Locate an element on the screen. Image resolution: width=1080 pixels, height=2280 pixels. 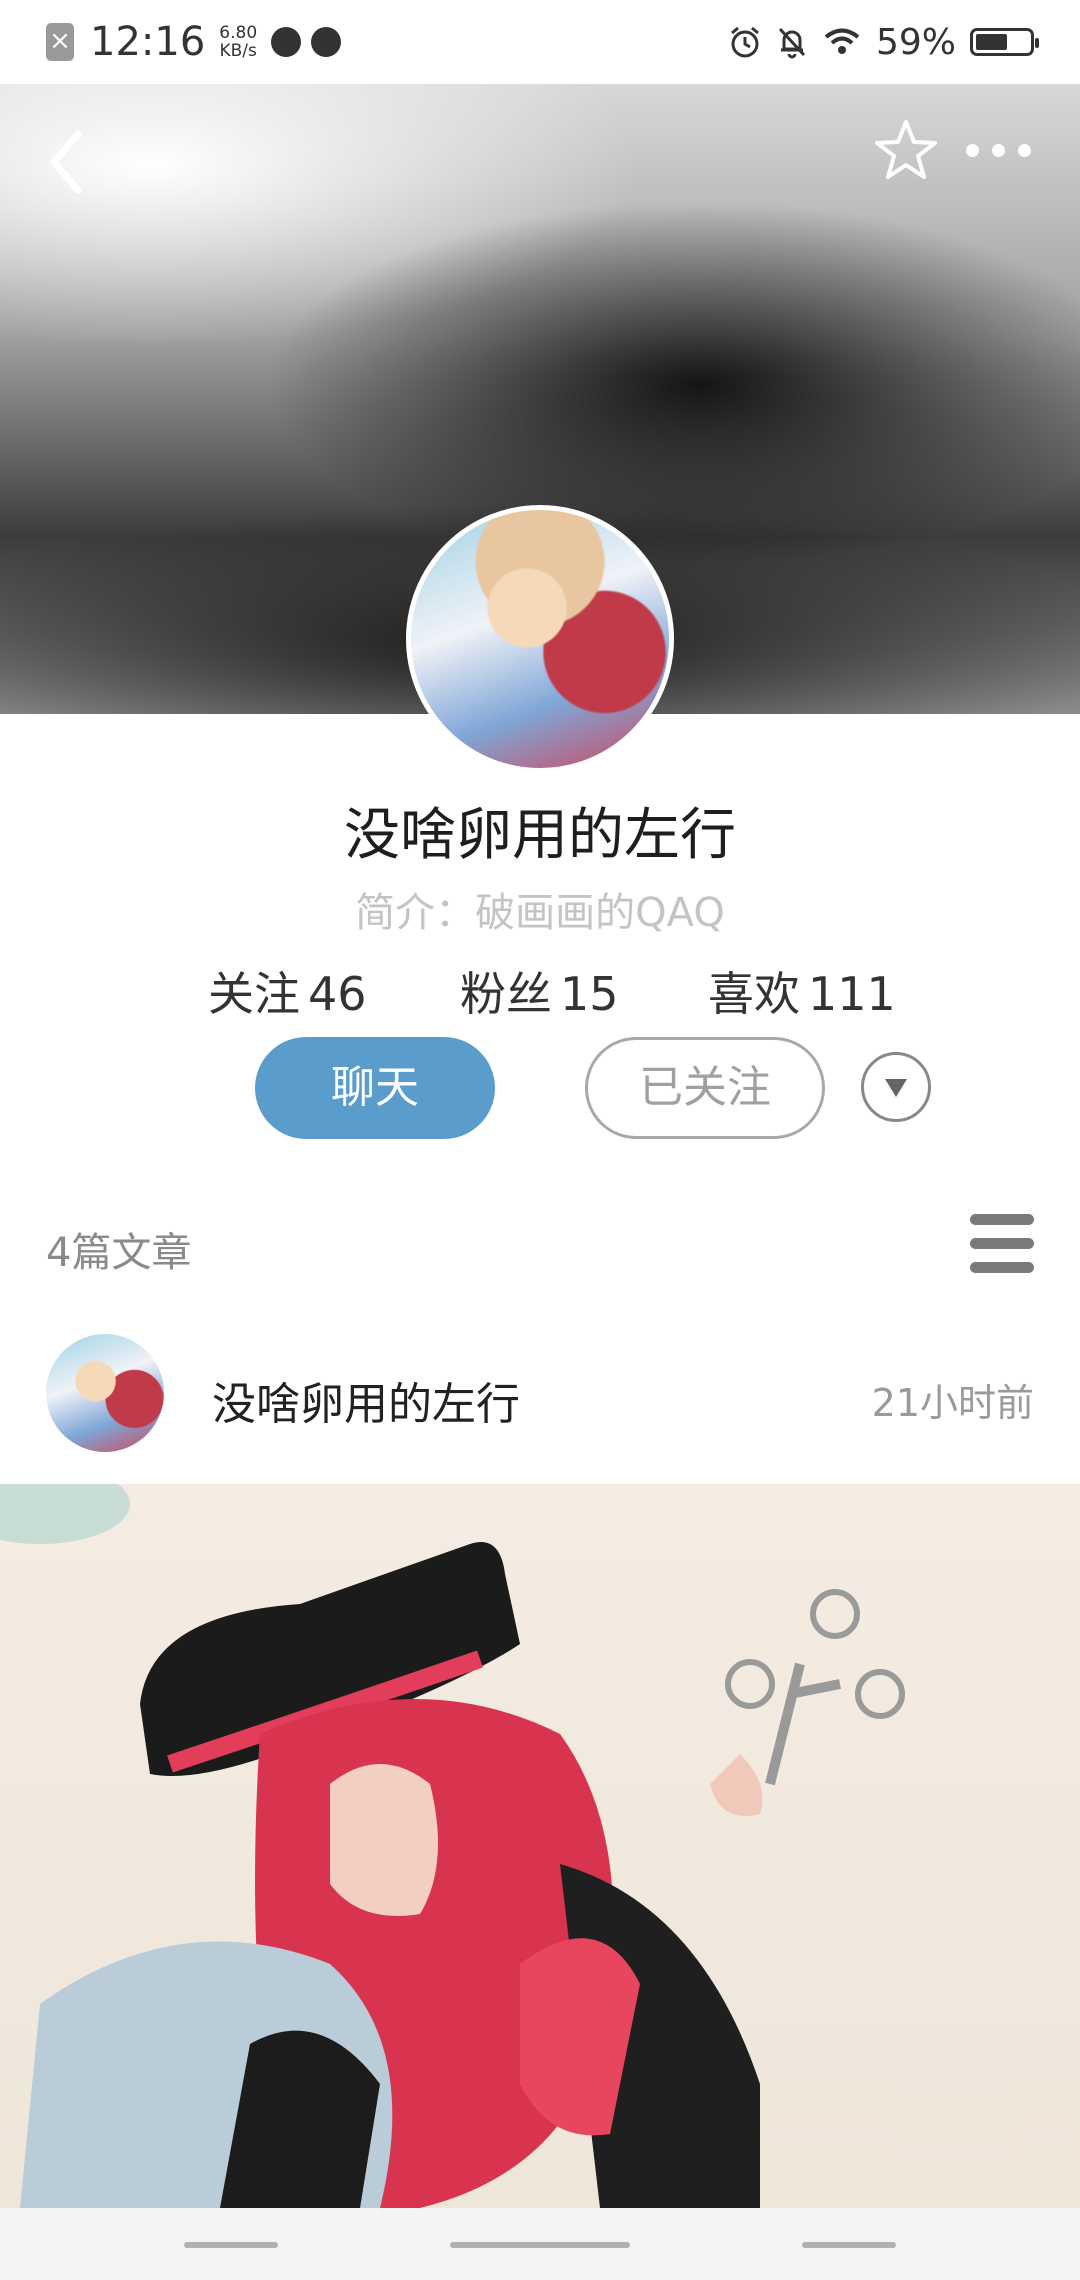
post-author-avatar is located at coordinates (105, 1393).